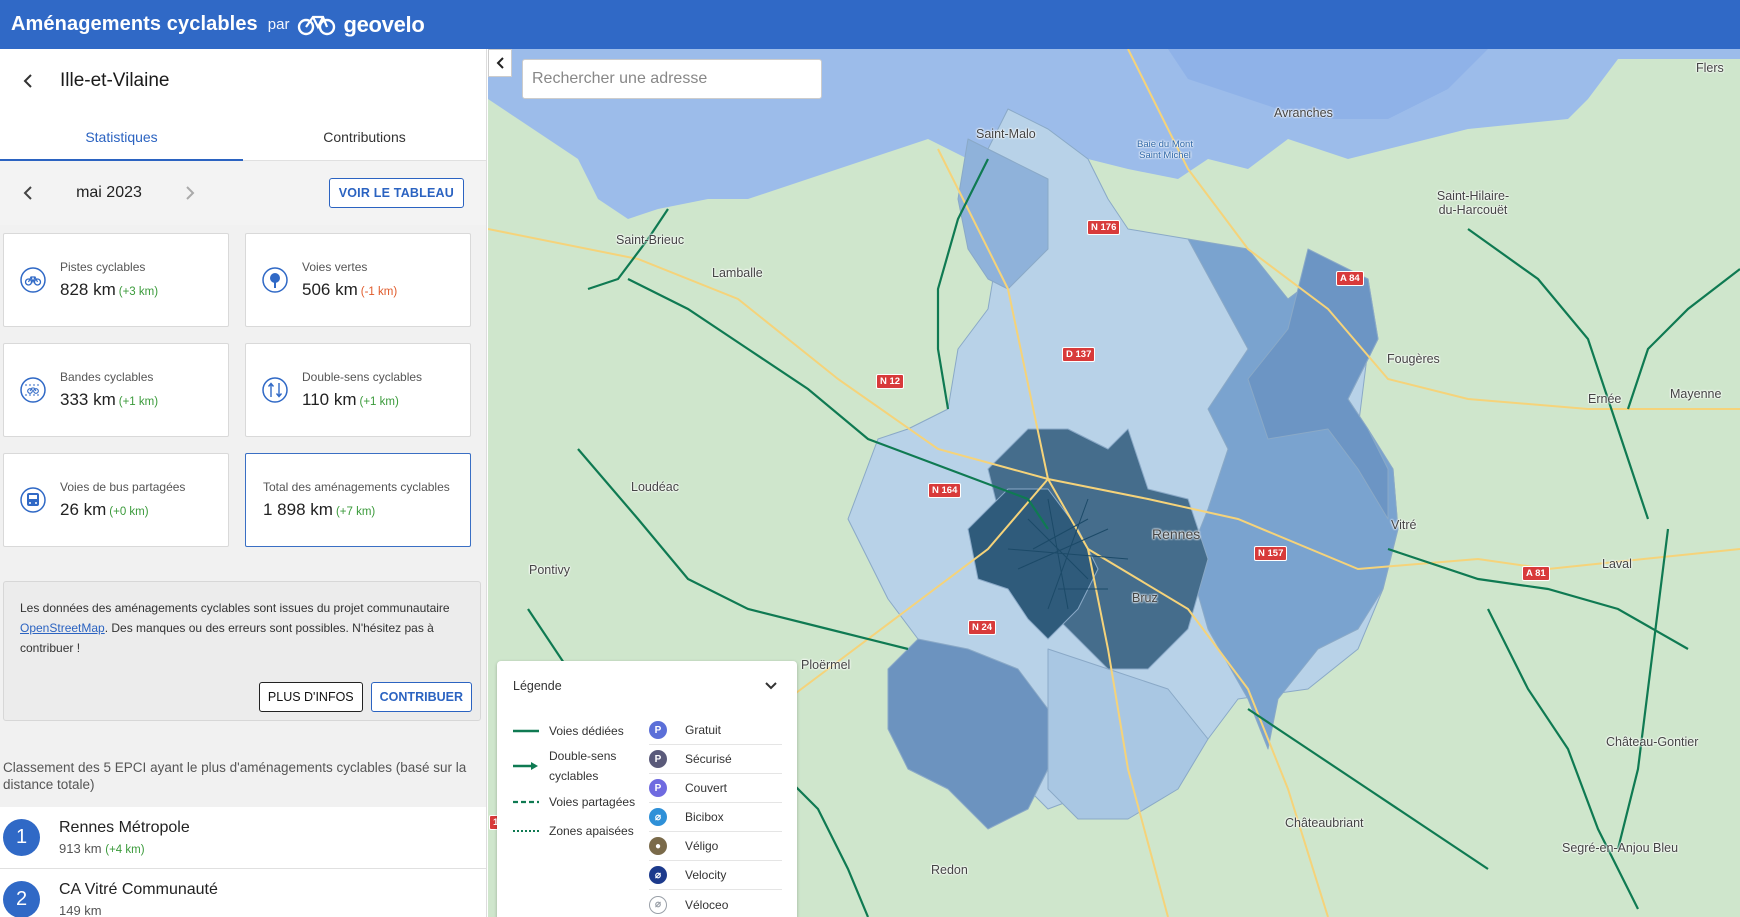  What do you see at coordinates (870, 24) in the screenshot?
I see `top-bar: Aménagements cyclables par geovelo` at bounding box center [870, 24].